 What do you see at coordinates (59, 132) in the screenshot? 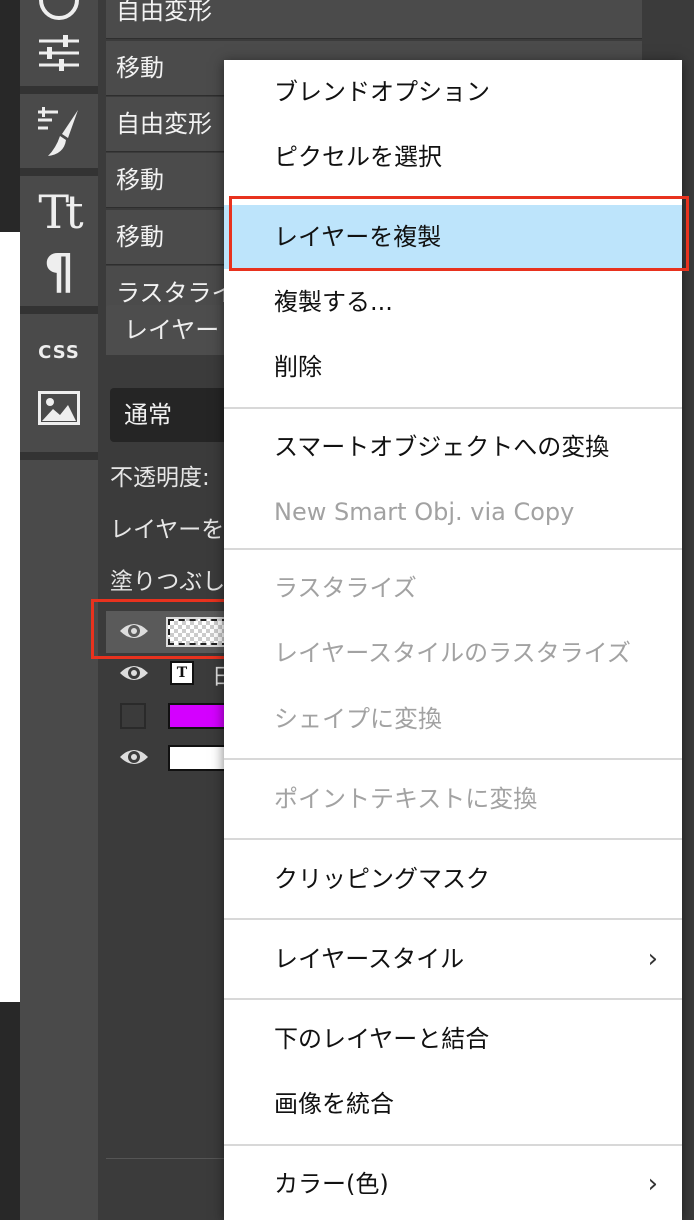
I see `brush-icon` at bounding box center [59, 132].